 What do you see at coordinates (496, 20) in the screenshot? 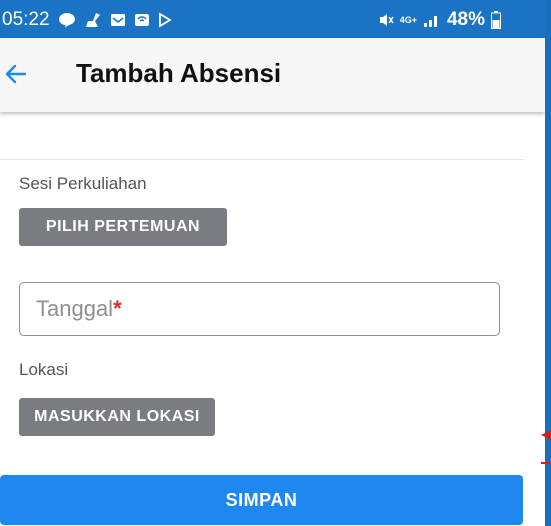
I see `battery-icon` at bounding box center [496, 20].